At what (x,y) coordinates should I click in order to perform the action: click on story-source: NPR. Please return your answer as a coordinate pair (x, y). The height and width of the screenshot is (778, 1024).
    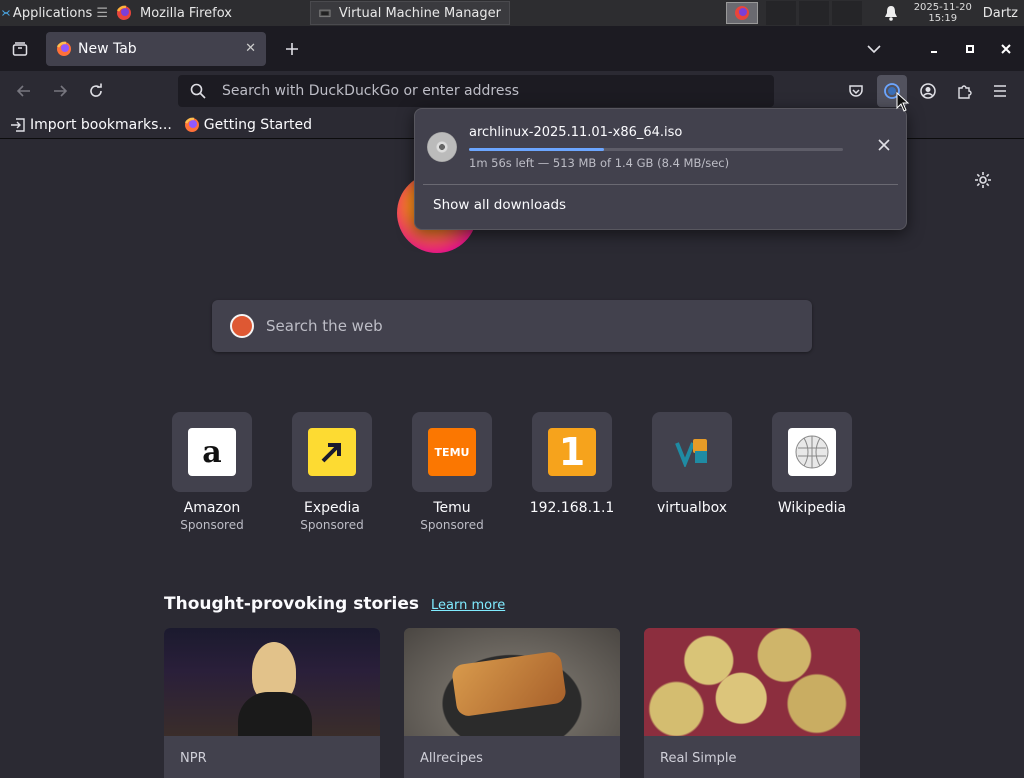
    Looking at the image, I should click on (193, 758).